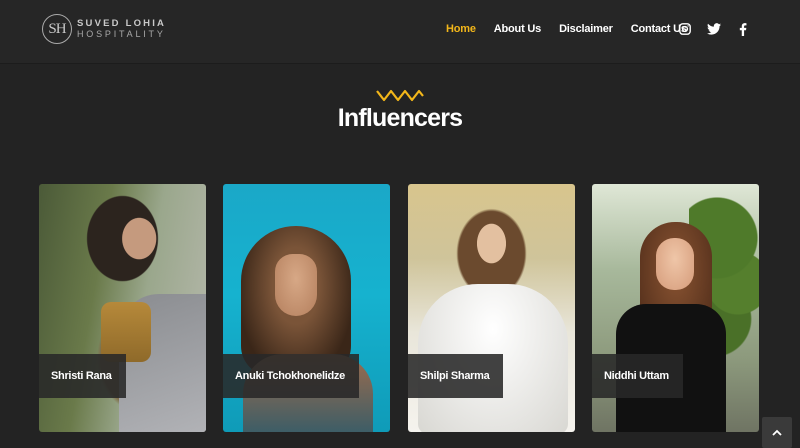 The image size is (800, 448). What do you see at coordinates (675, 308) in the screenshot?
I see `influencer-card: Niddhi Uttam` at bounding box center [675, 308].